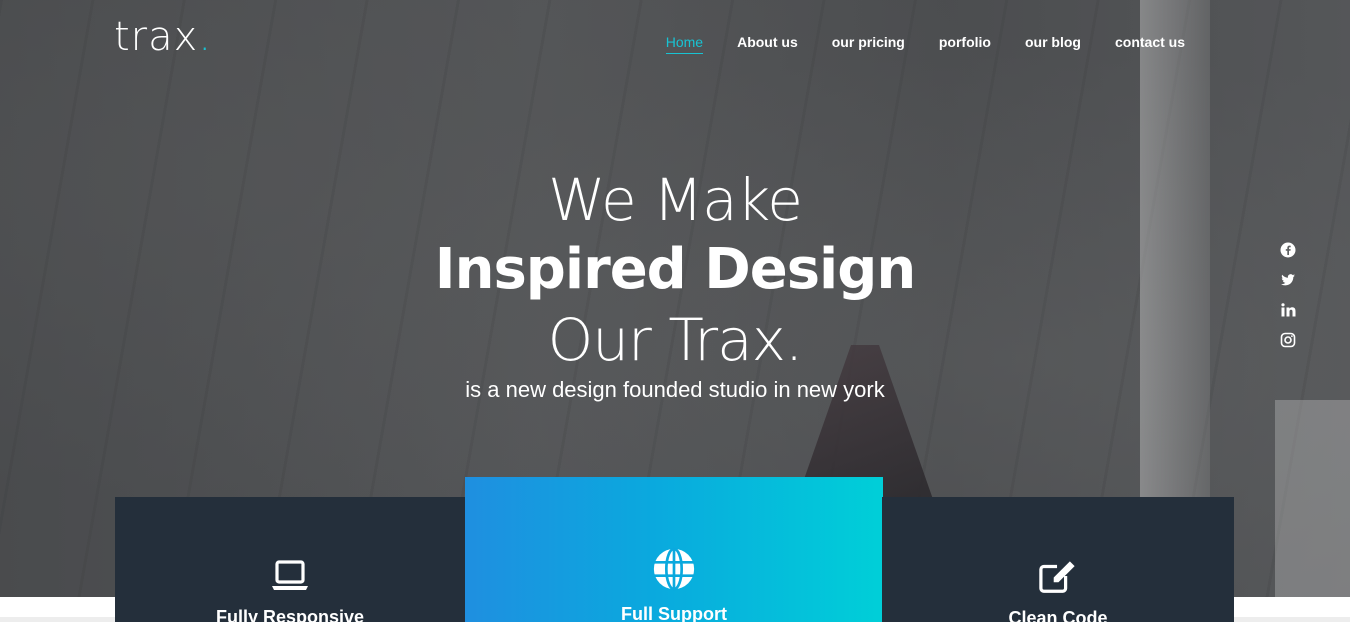 This screenshot has height=629, width=1350. What do you see at coordinates (684, 44) in the screenshot?
I see `nav-item-home: Home` at bounding box center [684, 44].